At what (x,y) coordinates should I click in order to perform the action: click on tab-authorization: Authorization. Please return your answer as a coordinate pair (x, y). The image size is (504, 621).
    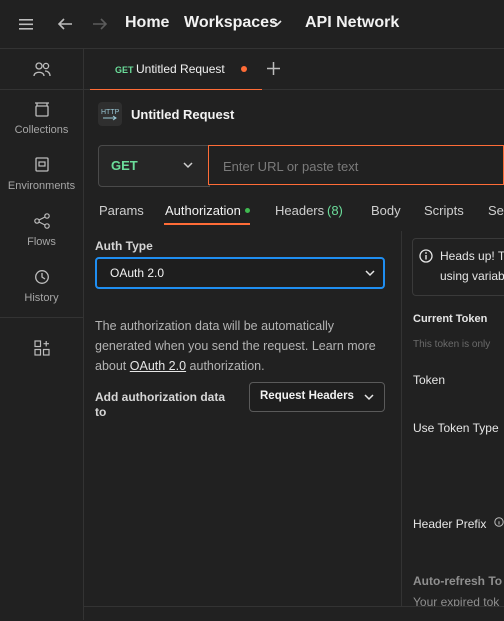
    Looking at the image, I should click on (203, 210).